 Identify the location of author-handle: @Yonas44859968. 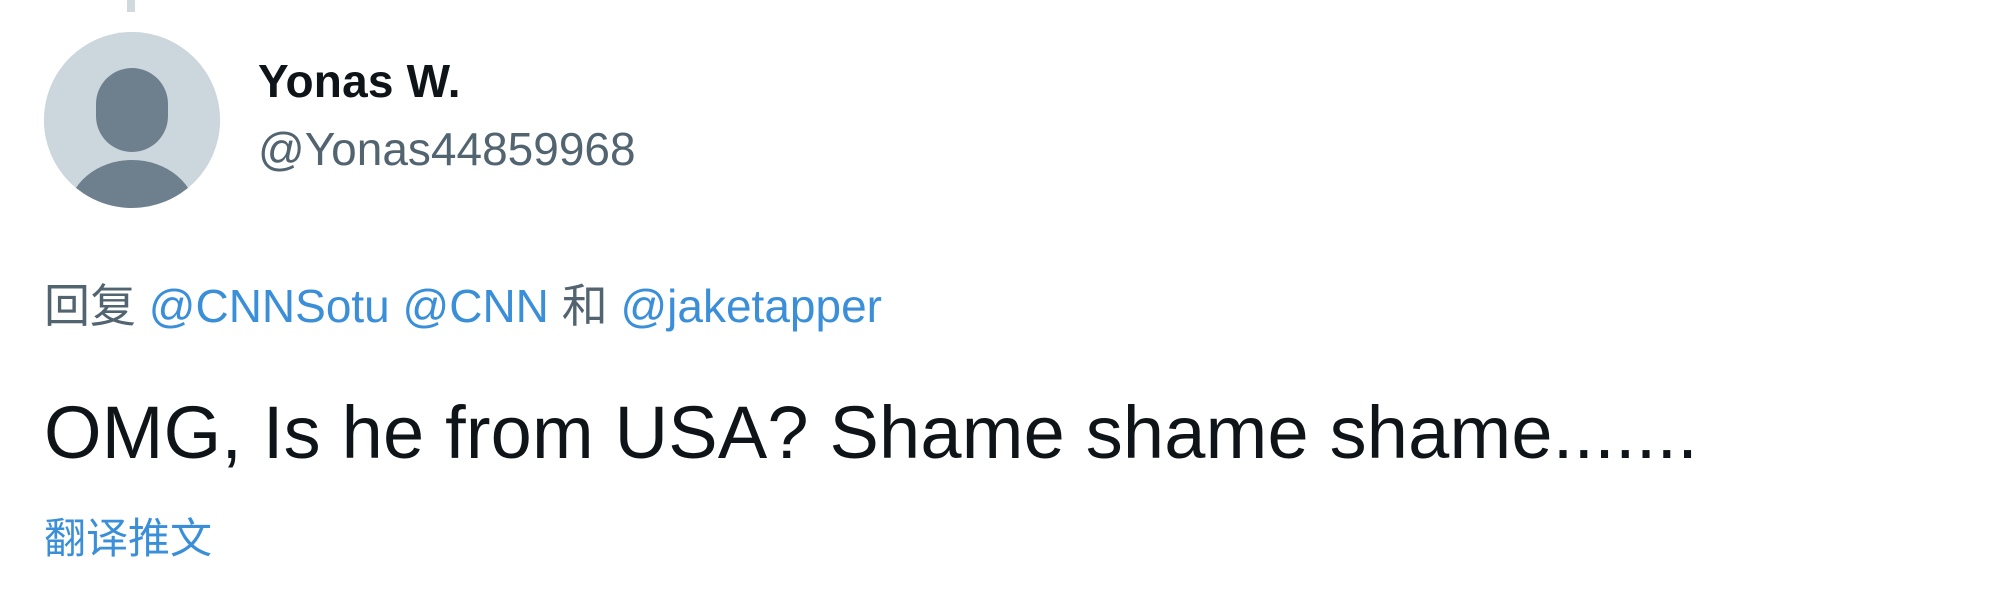
(447, 149).